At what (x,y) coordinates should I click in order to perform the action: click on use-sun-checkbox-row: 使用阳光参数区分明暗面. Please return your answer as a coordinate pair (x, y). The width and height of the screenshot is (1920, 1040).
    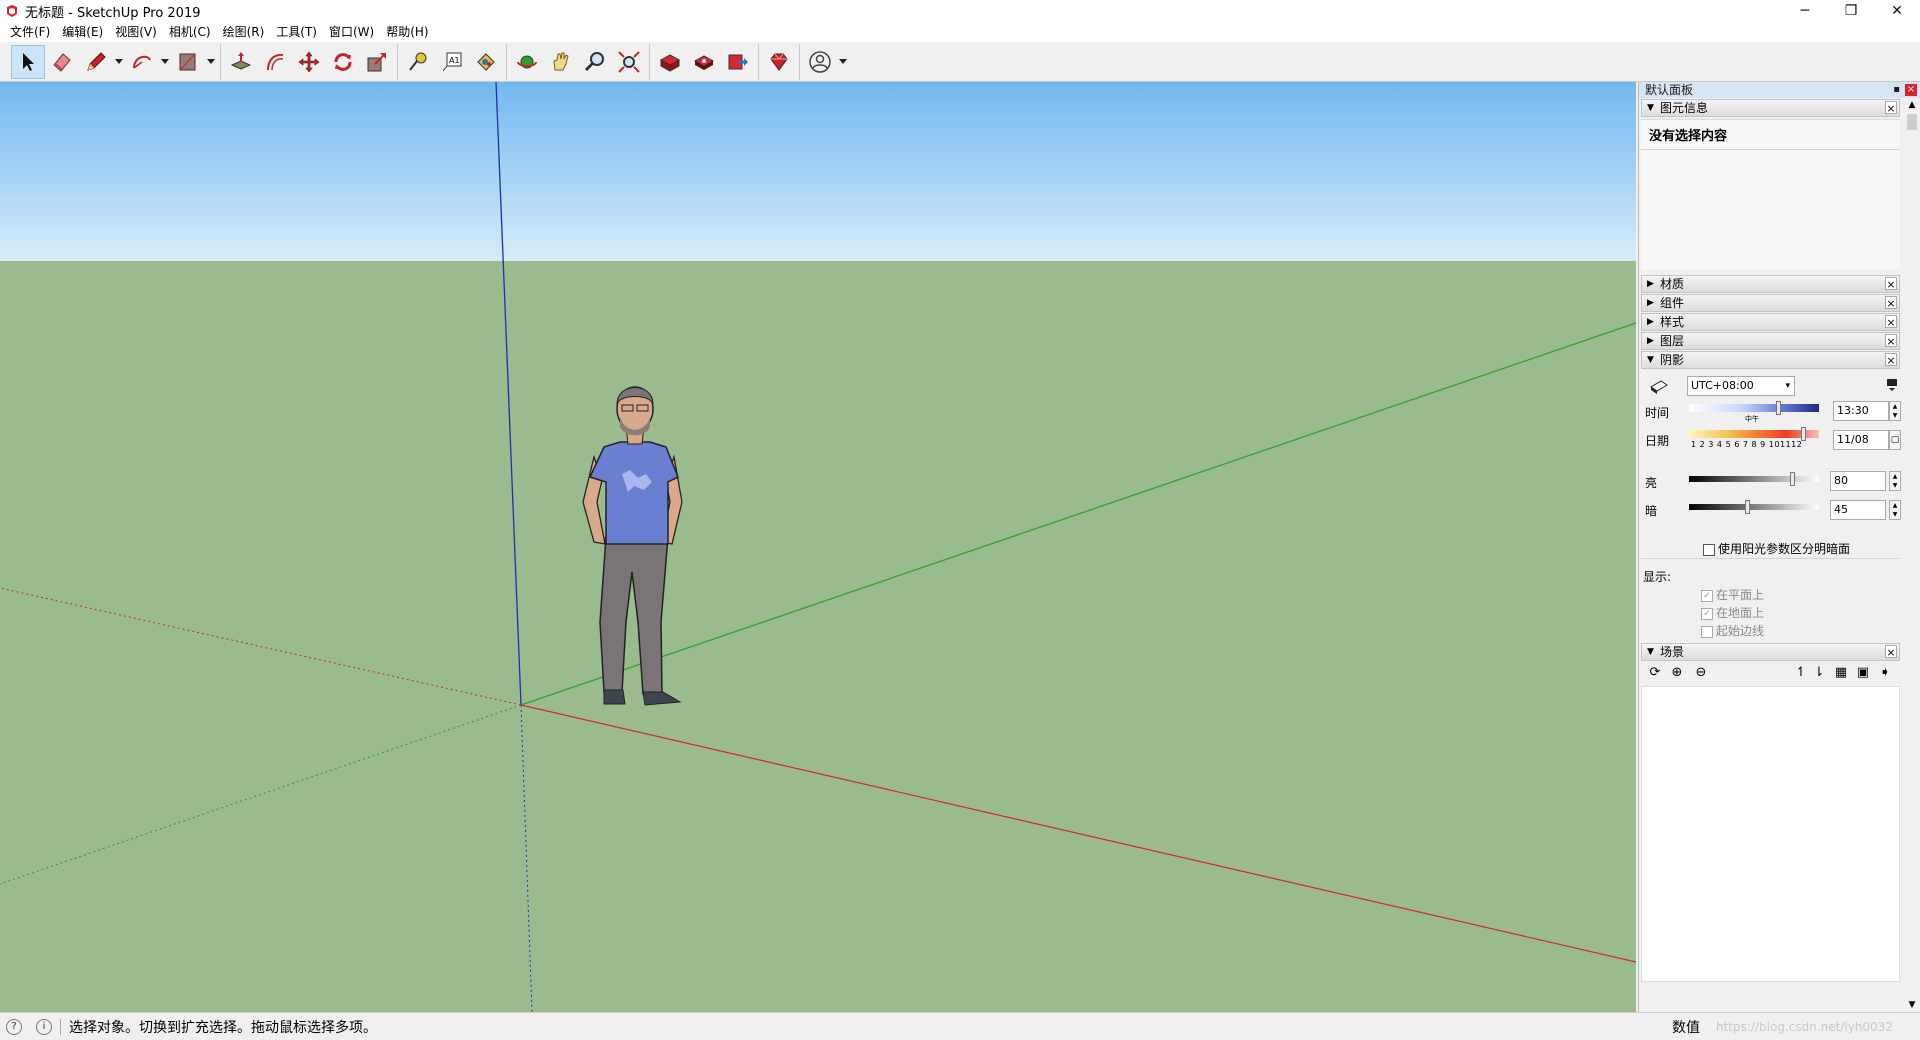
    Looking at the image, I should click on (1776, 548).